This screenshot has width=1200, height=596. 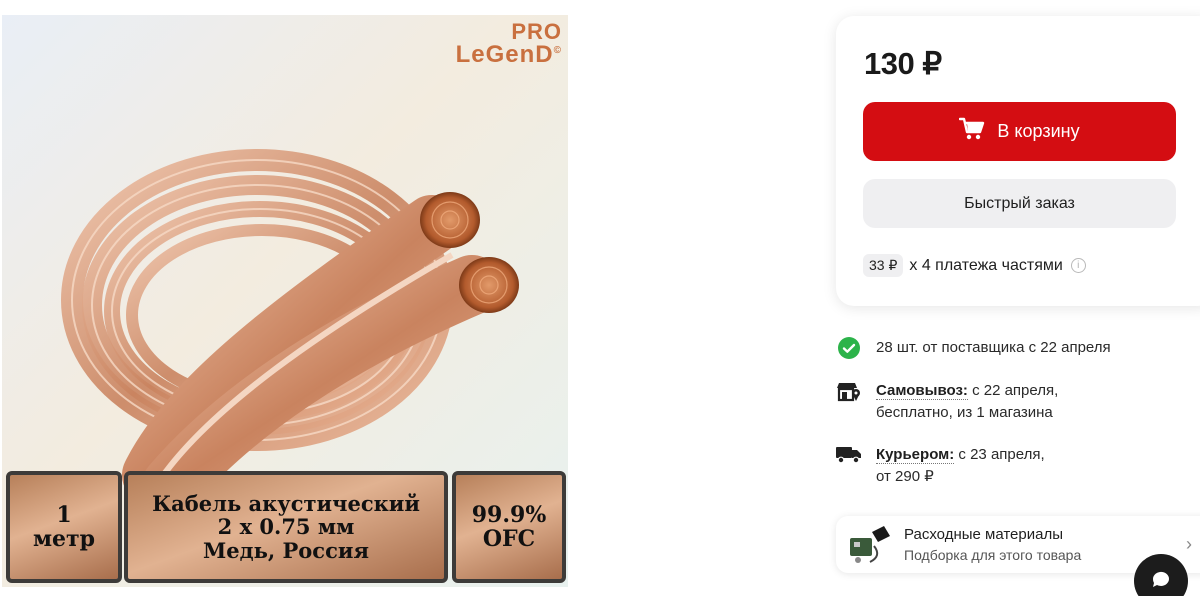 I want to click on spec-description-line3: Медь, Россия, so click(x=286, y=550).